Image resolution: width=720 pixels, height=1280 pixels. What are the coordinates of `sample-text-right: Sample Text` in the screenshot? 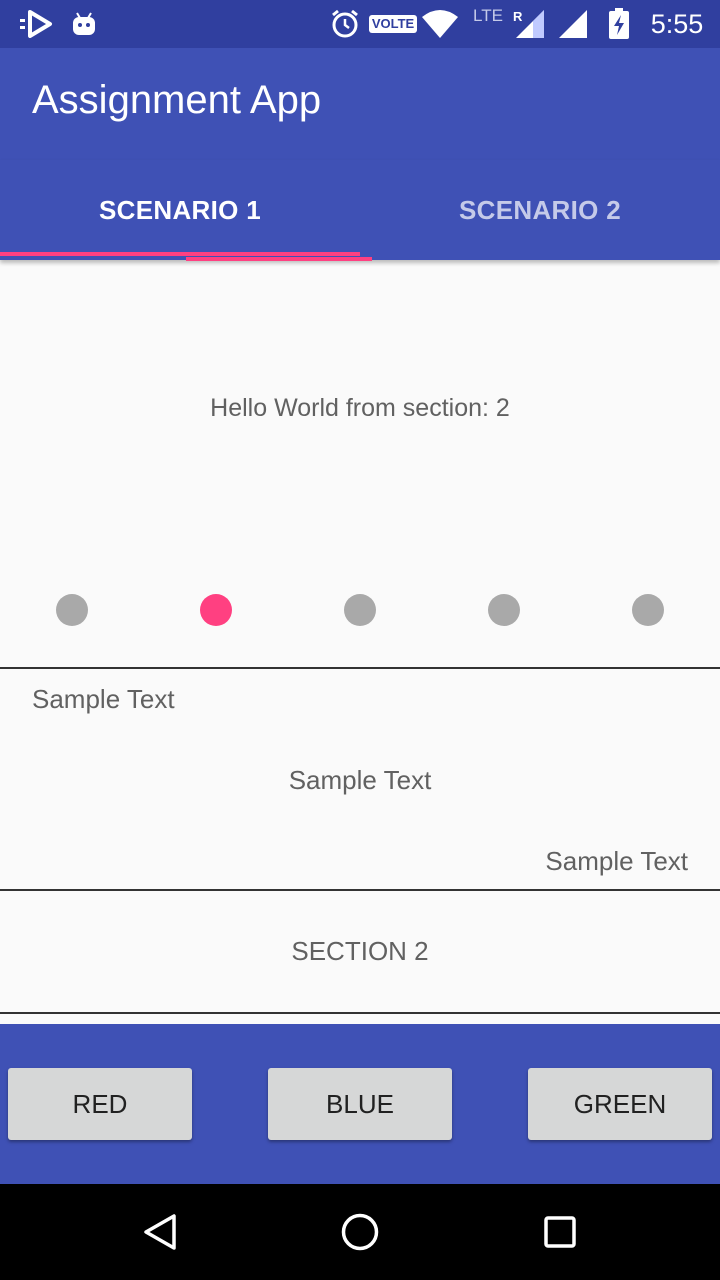 It's located at (616, 861).